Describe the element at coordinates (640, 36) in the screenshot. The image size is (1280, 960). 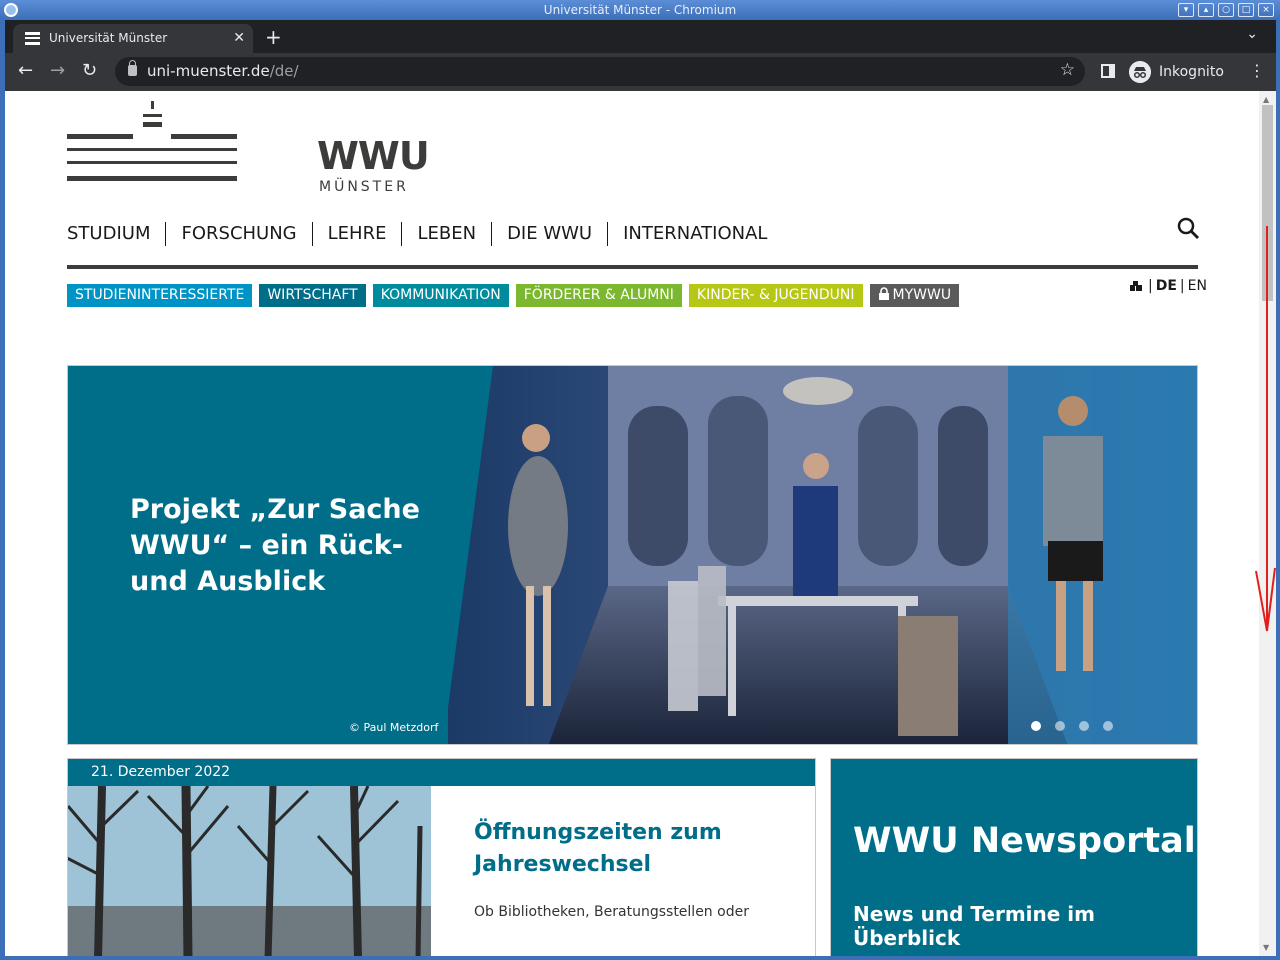
I see `tab-strip: Universität Münster ✕ + ⌄` at that location.